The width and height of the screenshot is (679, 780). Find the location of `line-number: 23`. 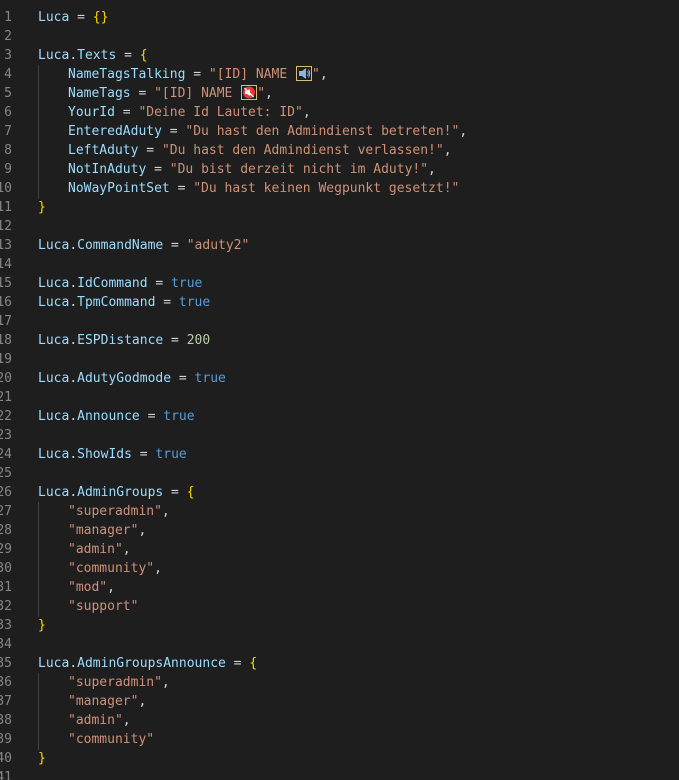

line-number: 23 is located at coordinates (6, 435).